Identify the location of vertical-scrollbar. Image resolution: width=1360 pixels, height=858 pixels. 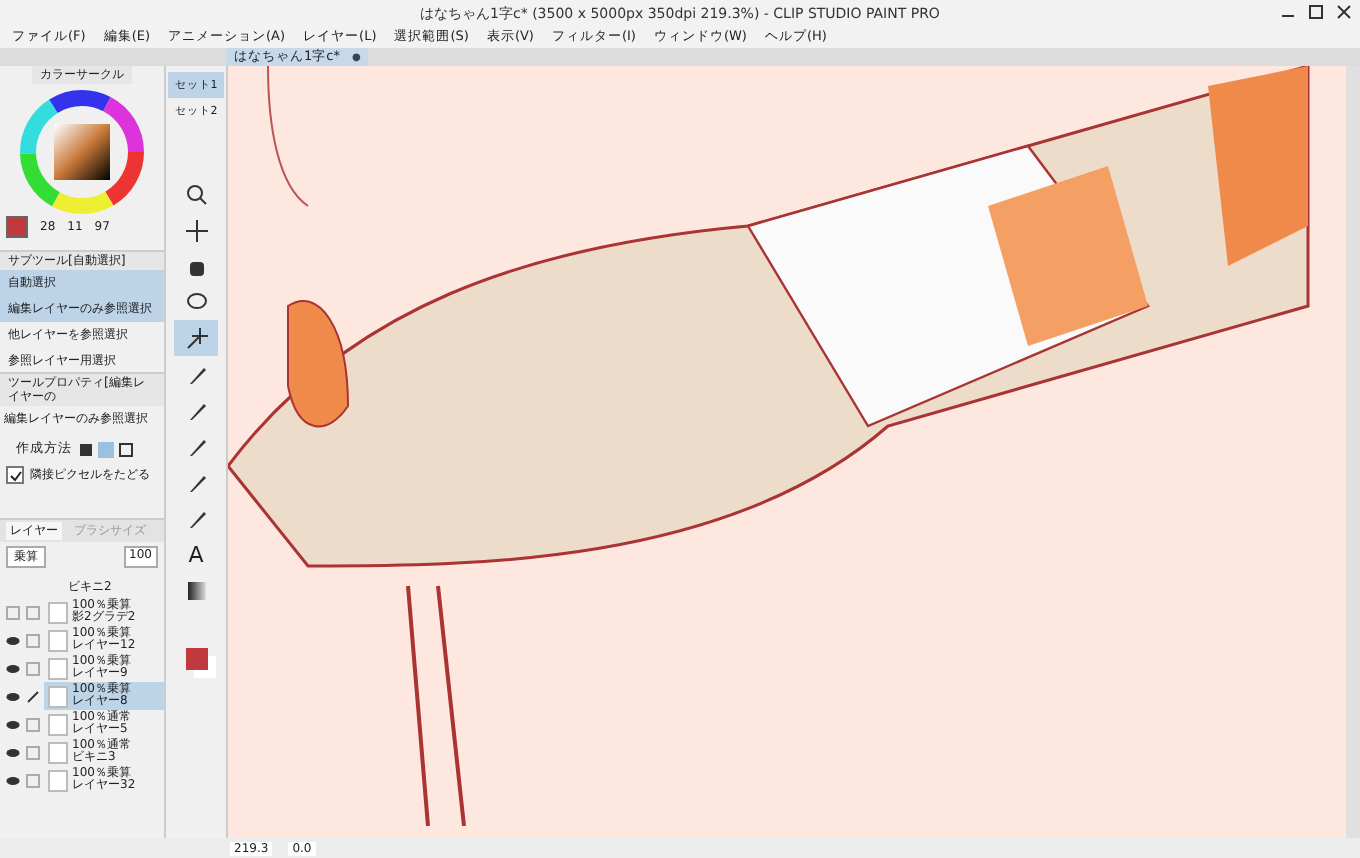
(1353, 452).